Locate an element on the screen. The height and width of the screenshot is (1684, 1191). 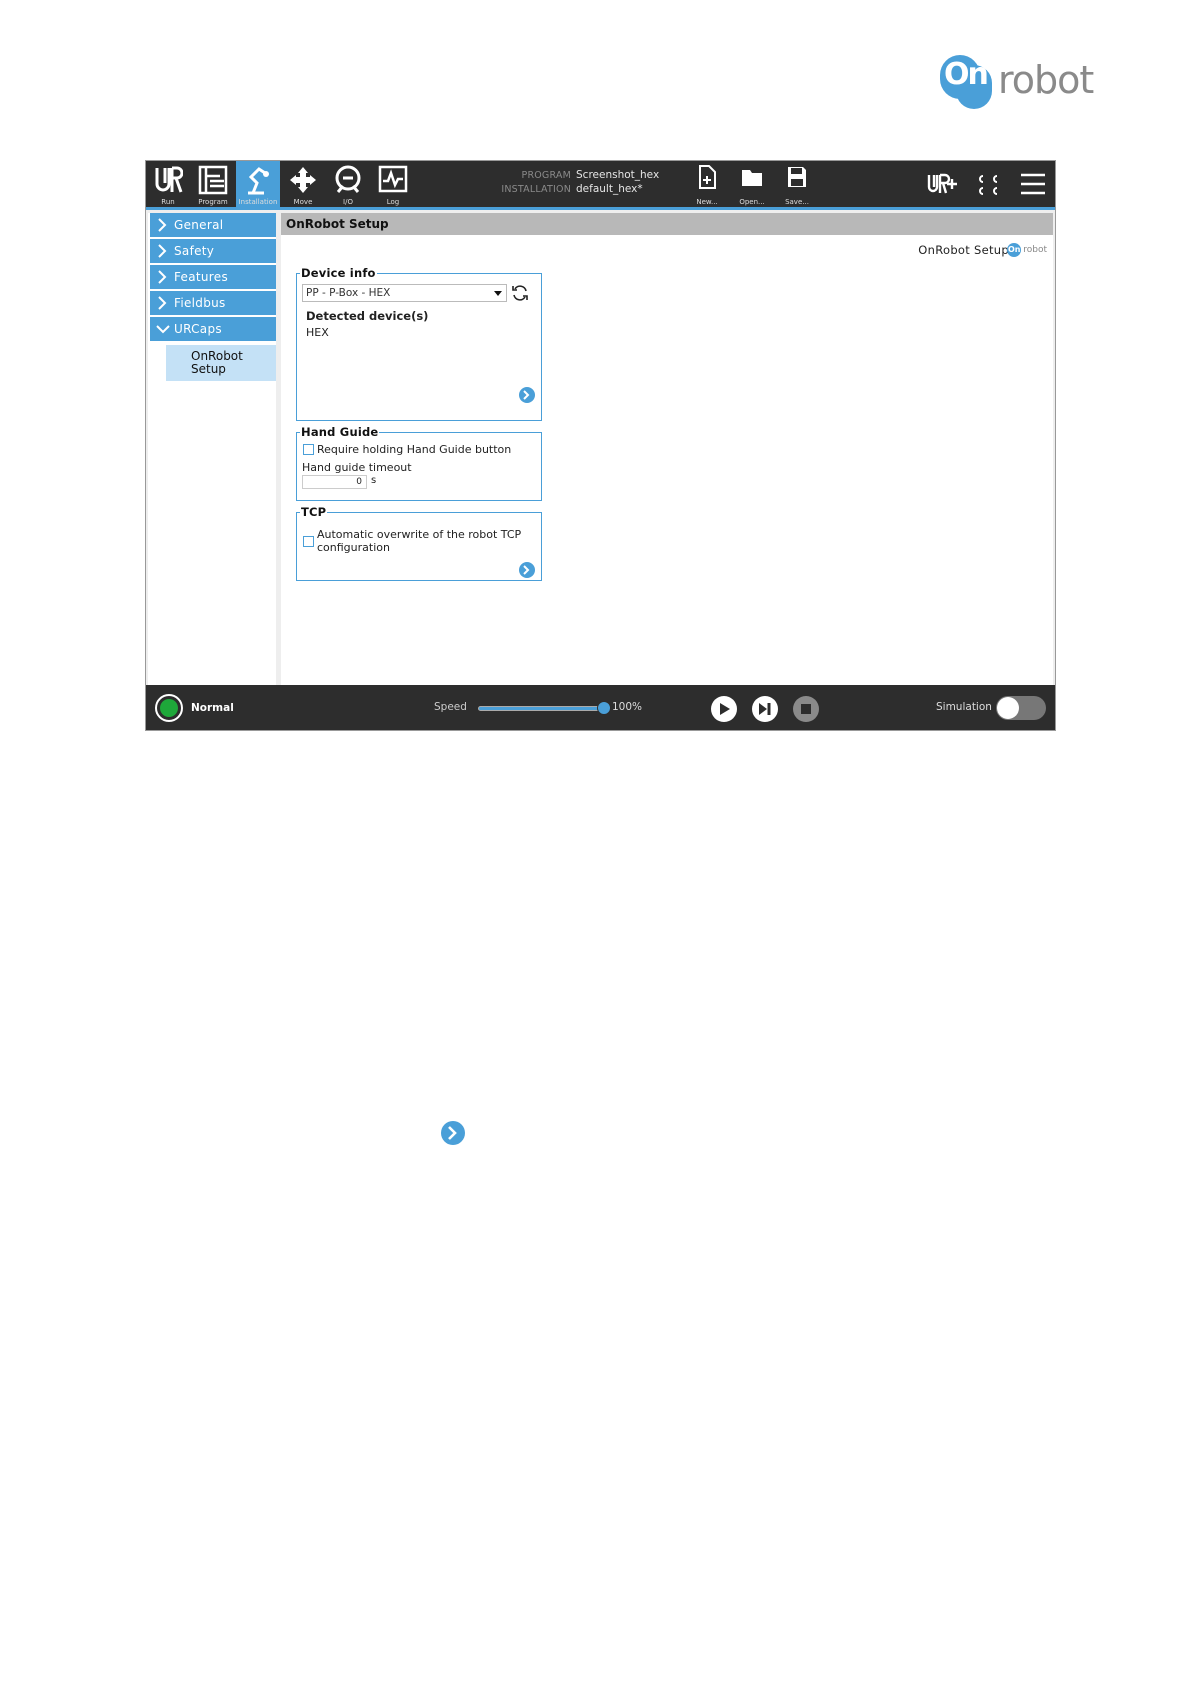
bottom-bar: Normal Speed 100% Simulation is located at coordinates (600, 707).